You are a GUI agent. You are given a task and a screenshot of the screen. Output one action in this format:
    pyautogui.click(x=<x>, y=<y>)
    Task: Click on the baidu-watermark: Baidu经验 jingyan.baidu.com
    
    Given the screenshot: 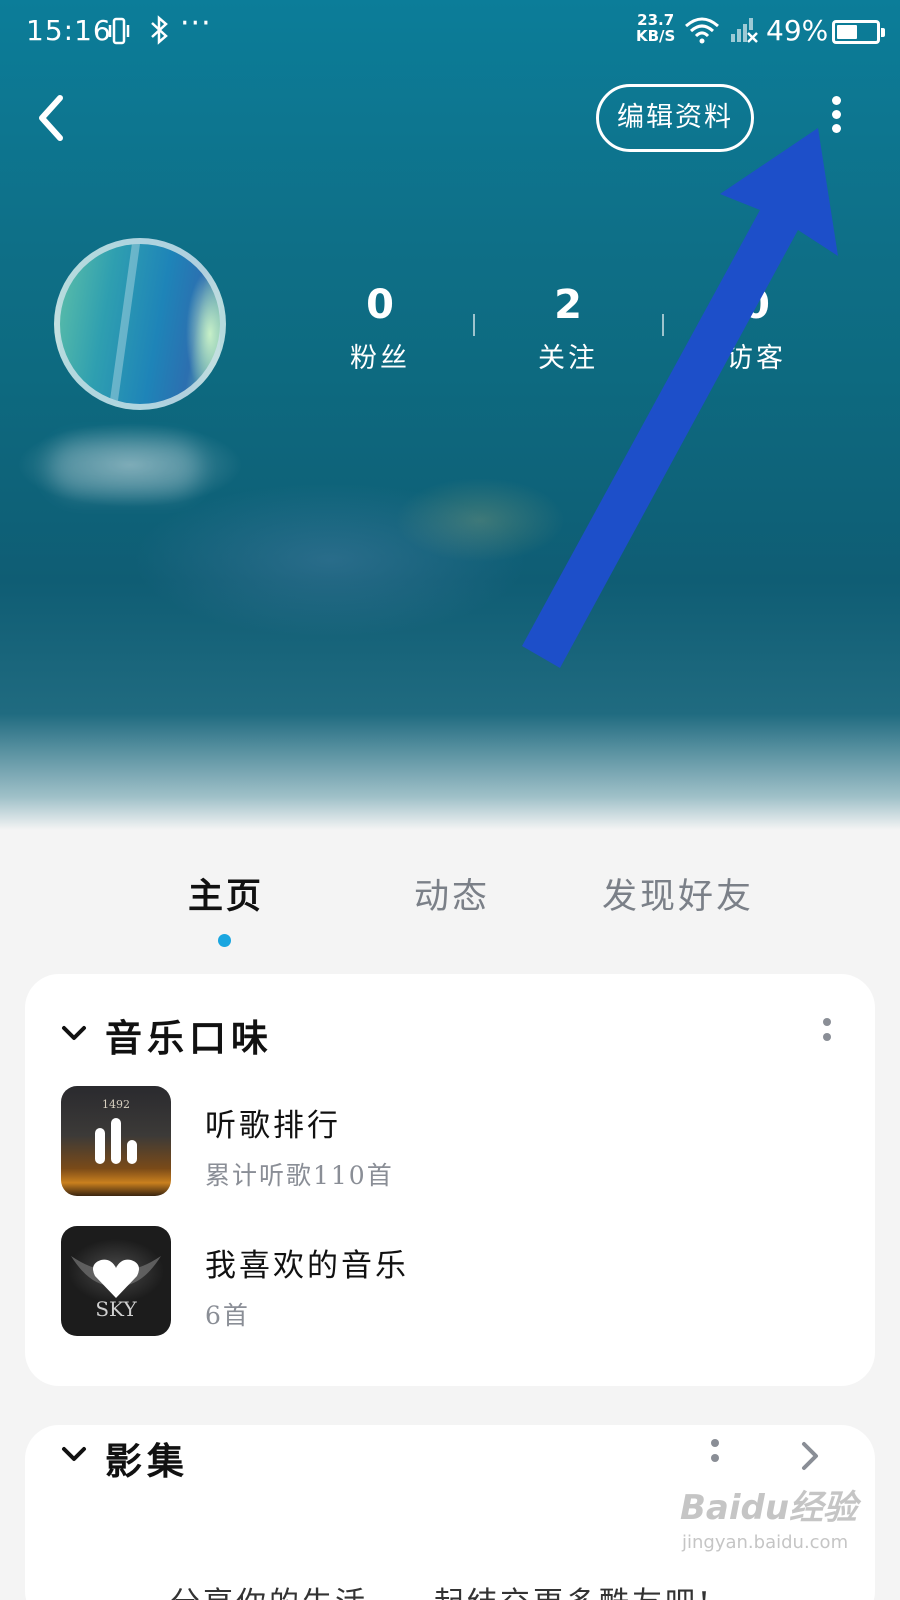 What is the action you would take?
    pyautogui.click(x=769, y=1520)
    